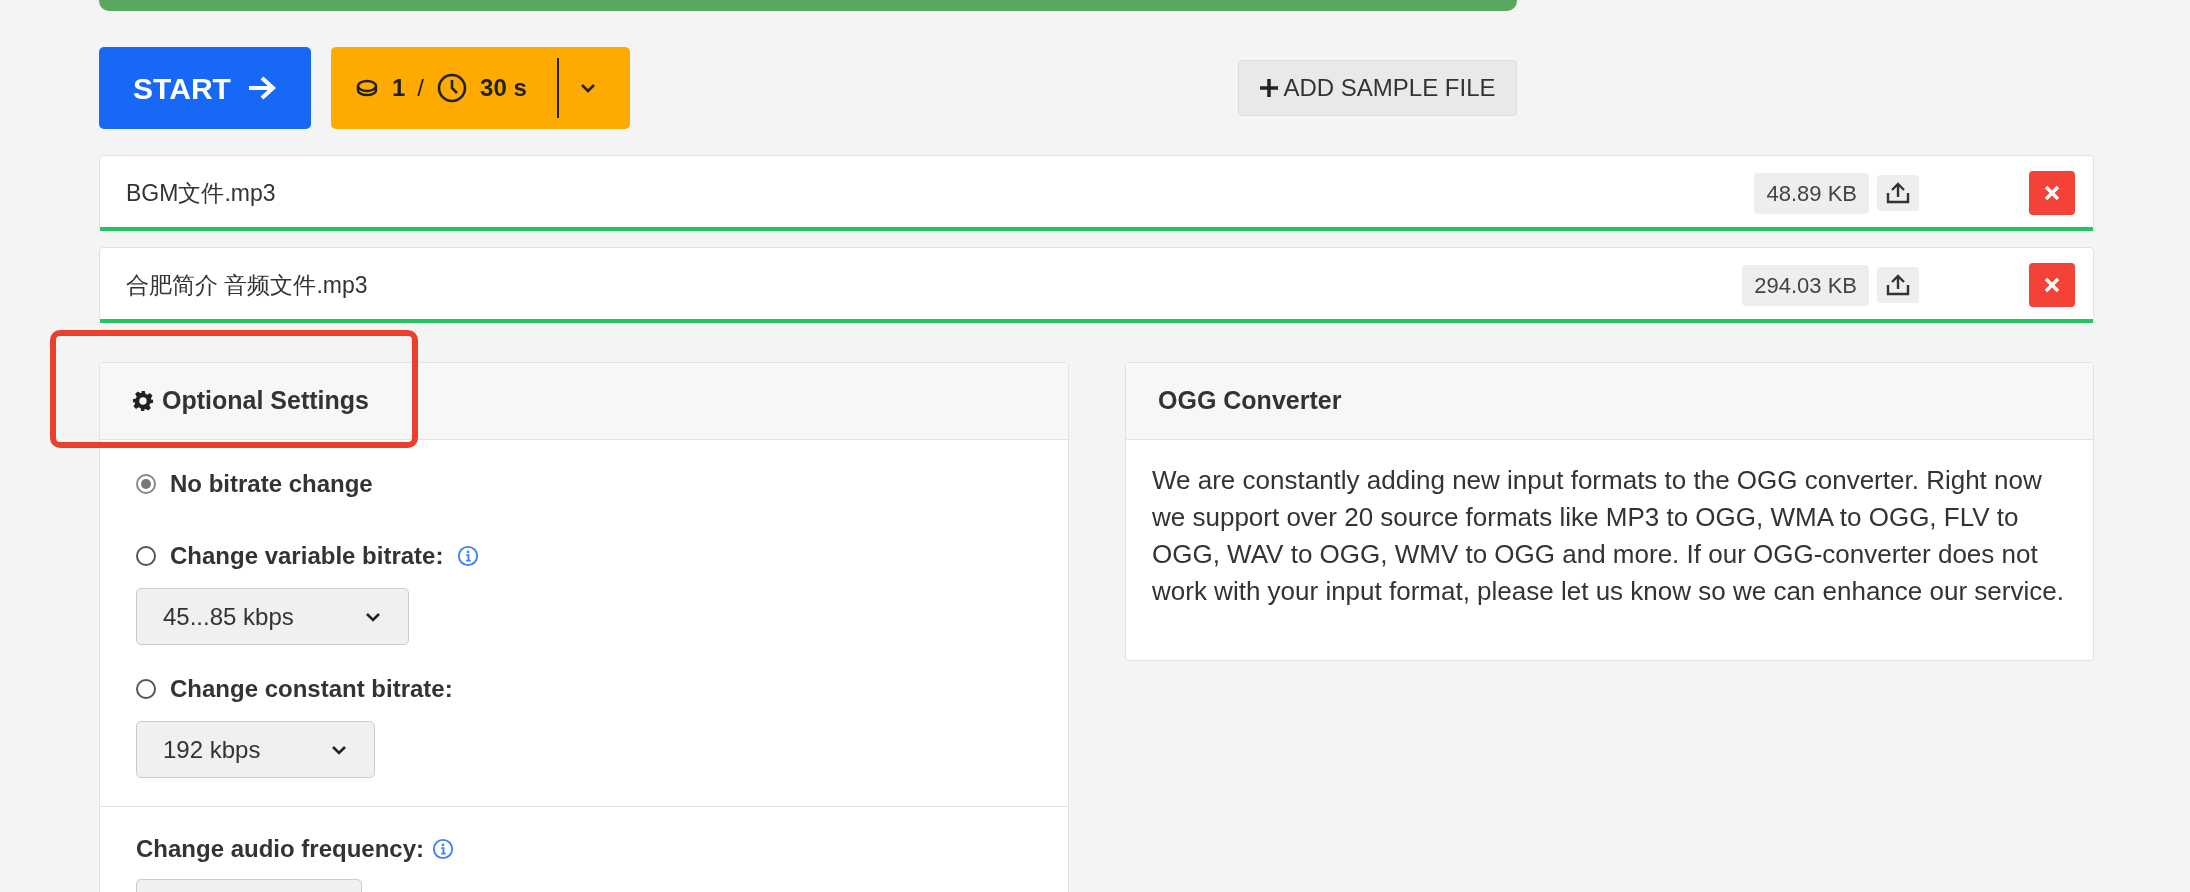  Describe the element at coordinates (201, 193) in the screenshot. I see `file-name: BGM文件.mp3` at that location.